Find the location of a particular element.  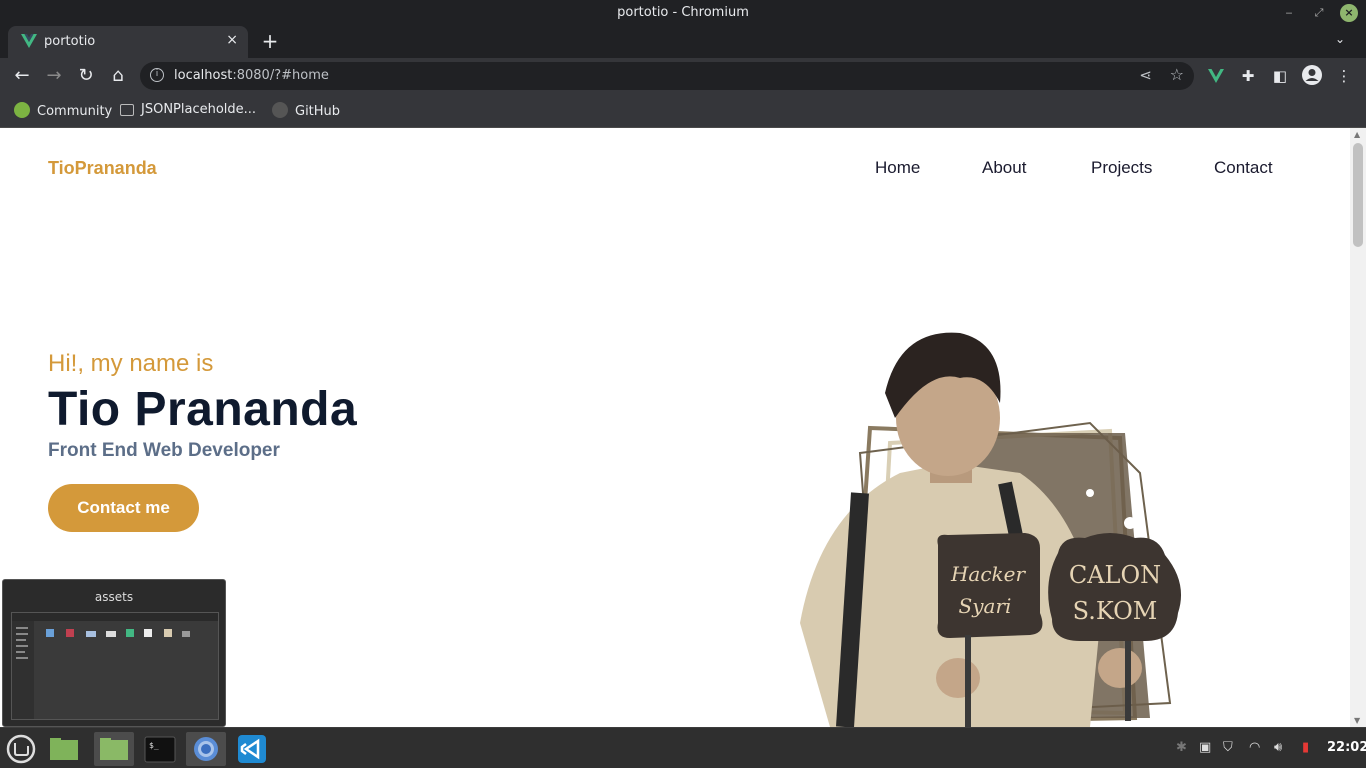

home-button: ⌂ is located at coordinates (118, 76).